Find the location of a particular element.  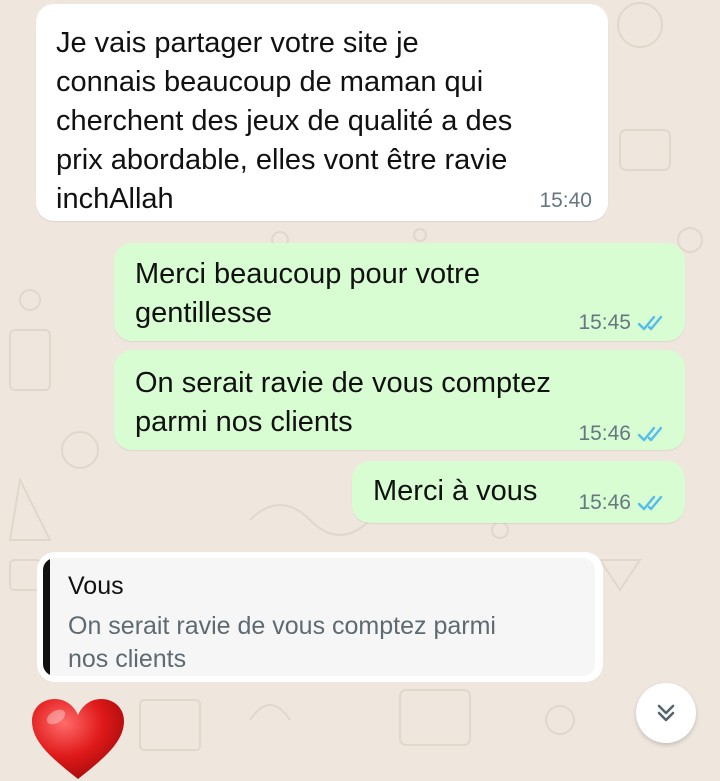

message-timestamp: 15:40 is located at coordinates (565, 201).